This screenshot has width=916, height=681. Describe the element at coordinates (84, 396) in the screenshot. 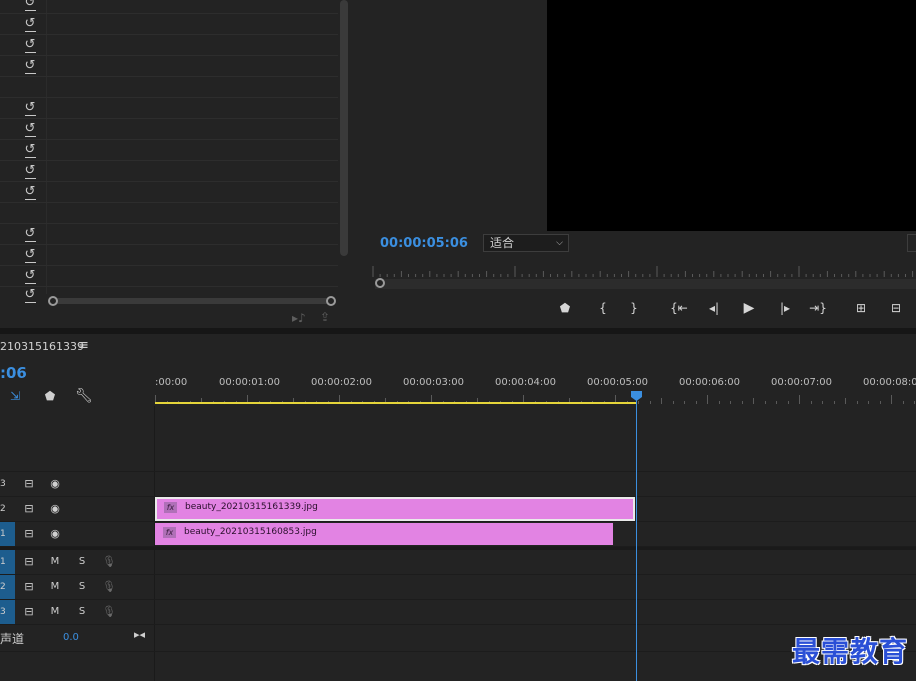

I see `wrench-icon: 🔧︎` at that location.